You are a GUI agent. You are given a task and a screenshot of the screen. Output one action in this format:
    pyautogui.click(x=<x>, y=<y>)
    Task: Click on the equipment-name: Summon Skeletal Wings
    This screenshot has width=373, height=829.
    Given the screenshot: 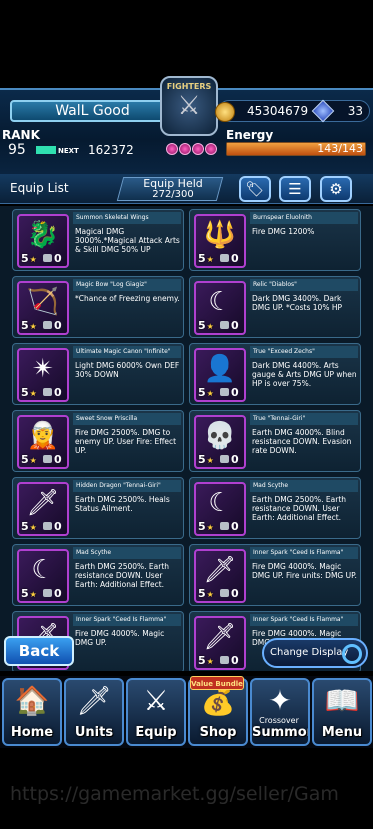 What is the action you would take?
    pyautogui.click(x=127, y=218)
    